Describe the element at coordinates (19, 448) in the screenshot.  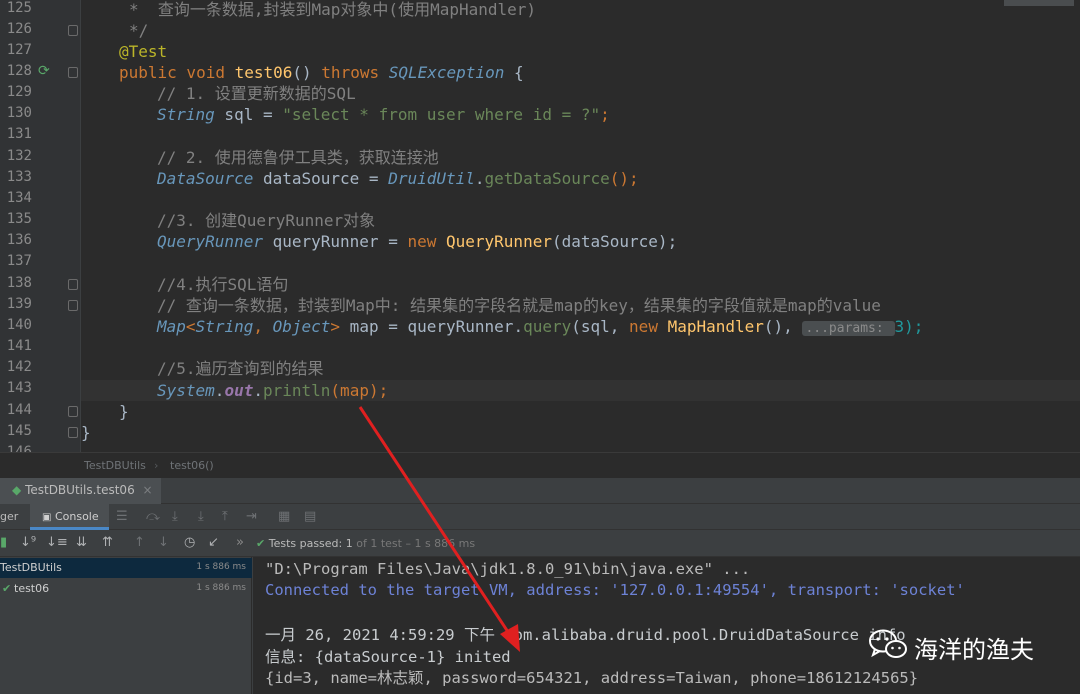
I see `line-number: 146` at that location.